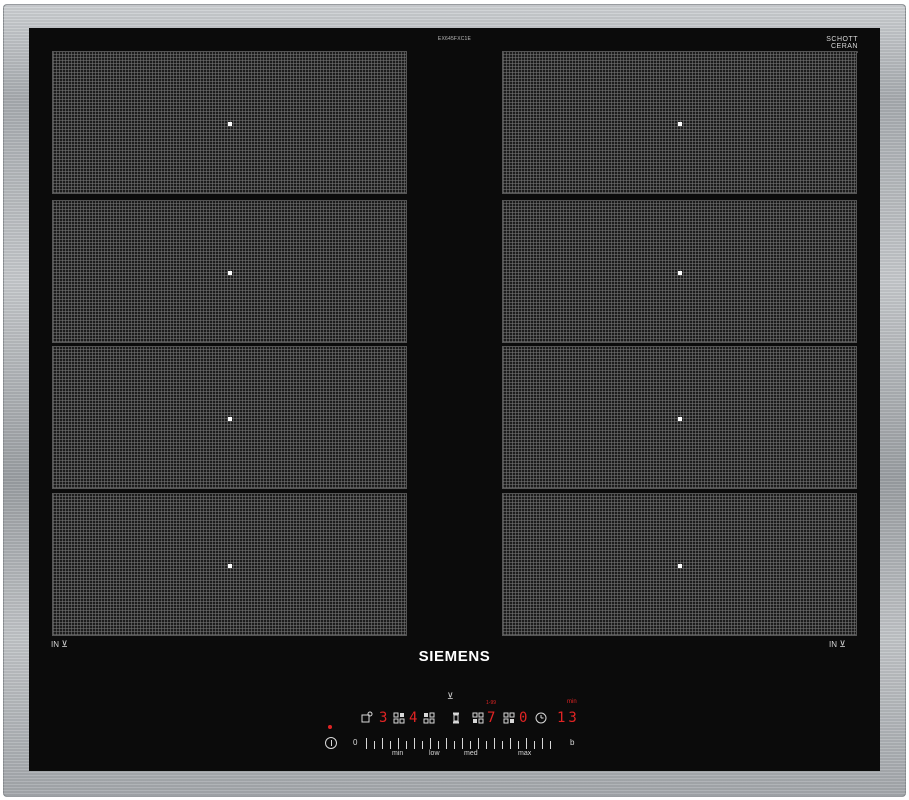  I want to click on timer-zero-display: 0, so click(523, 718).